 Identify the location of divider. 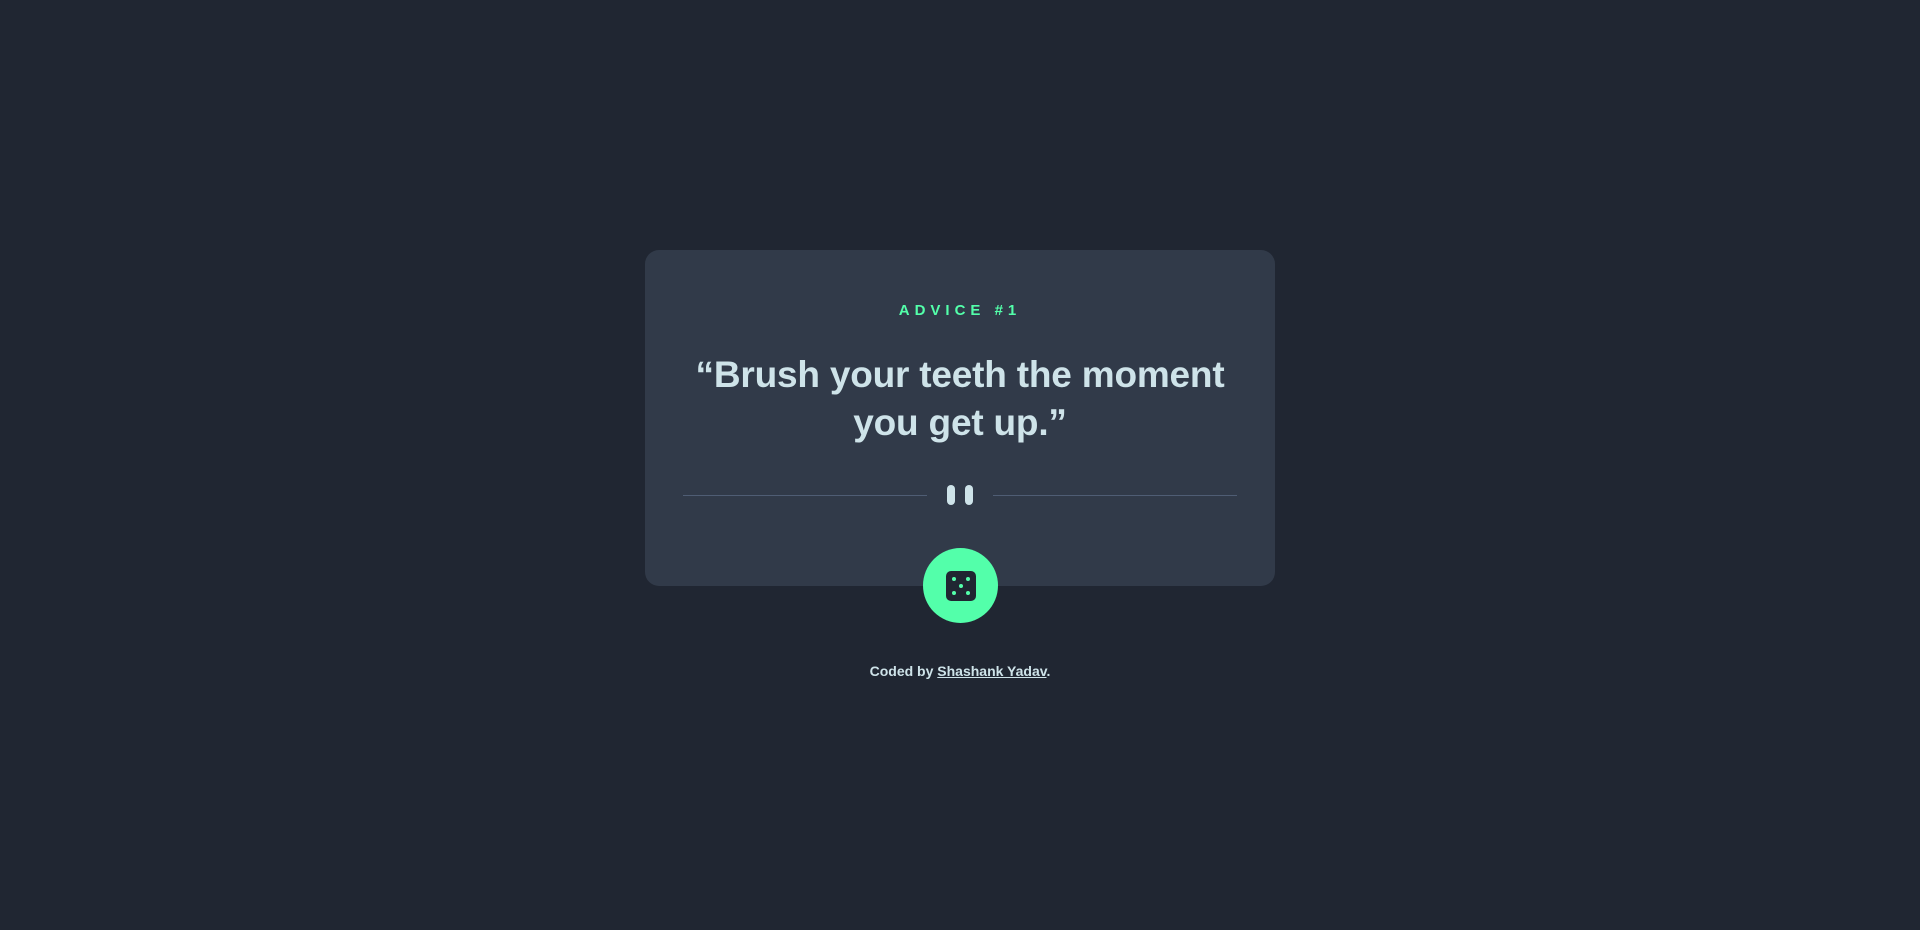
(960, 495).